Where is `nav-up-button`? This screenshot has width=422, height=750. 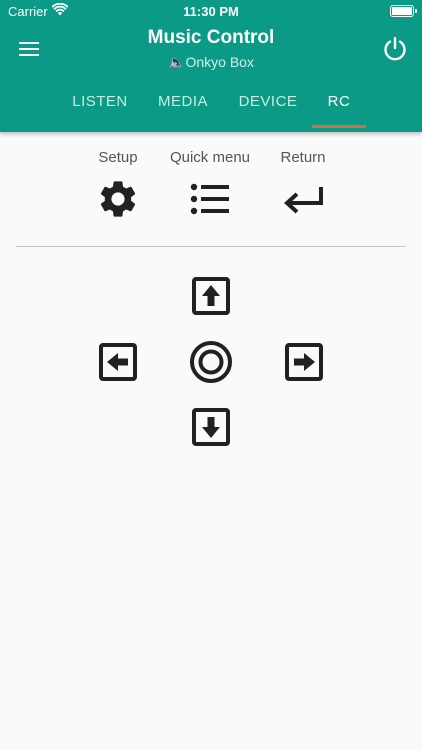
nav-up-button is located at coordinates (211, 296).